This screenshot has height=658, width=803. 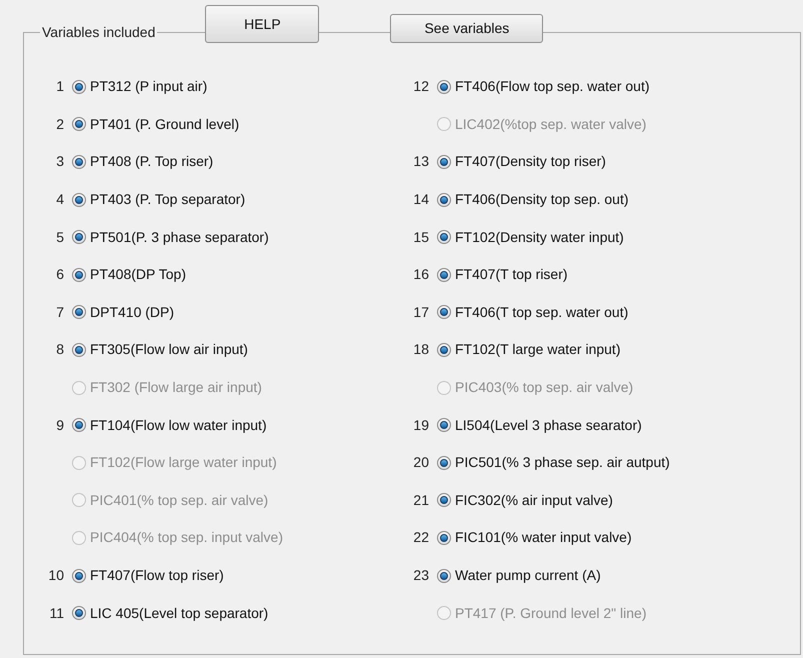 I want to click on variable-radio: PT401 (P. Ground level), so click(x=156, y=124).